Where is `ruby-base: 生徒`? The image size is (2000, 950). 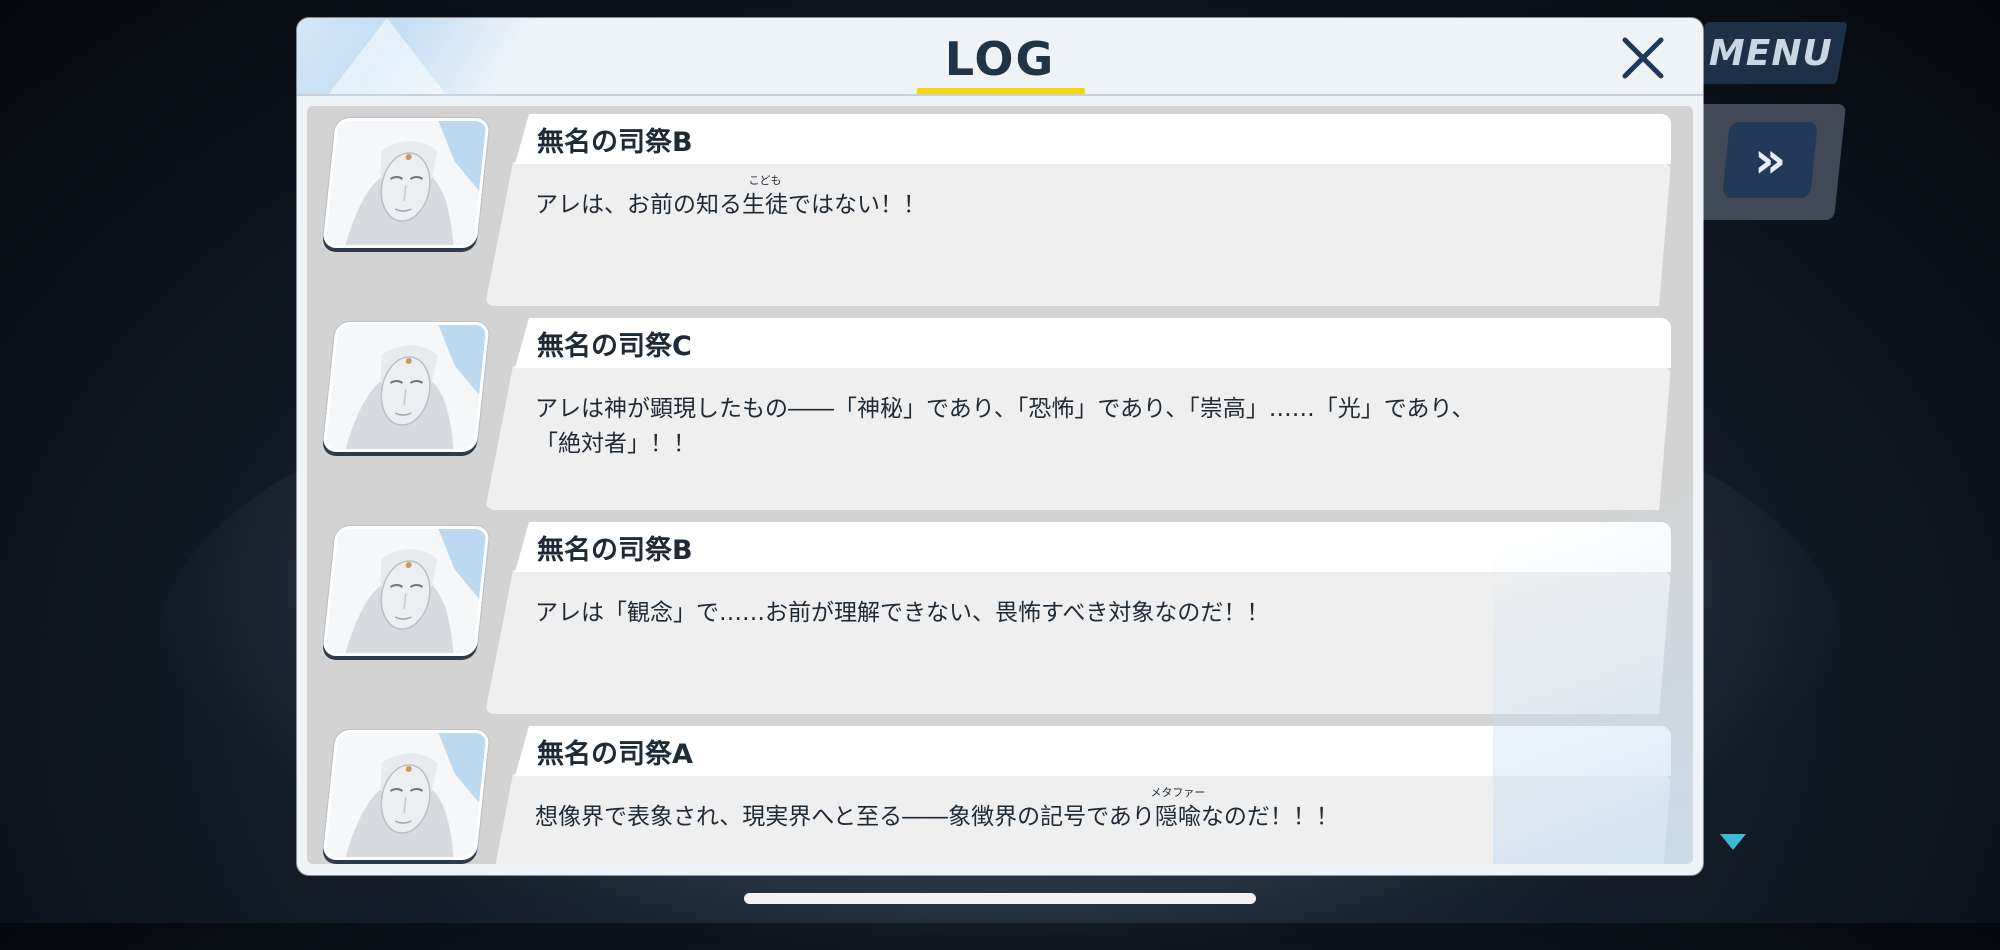
ruby-base: 生徒 is located at coordinates (765, 205).